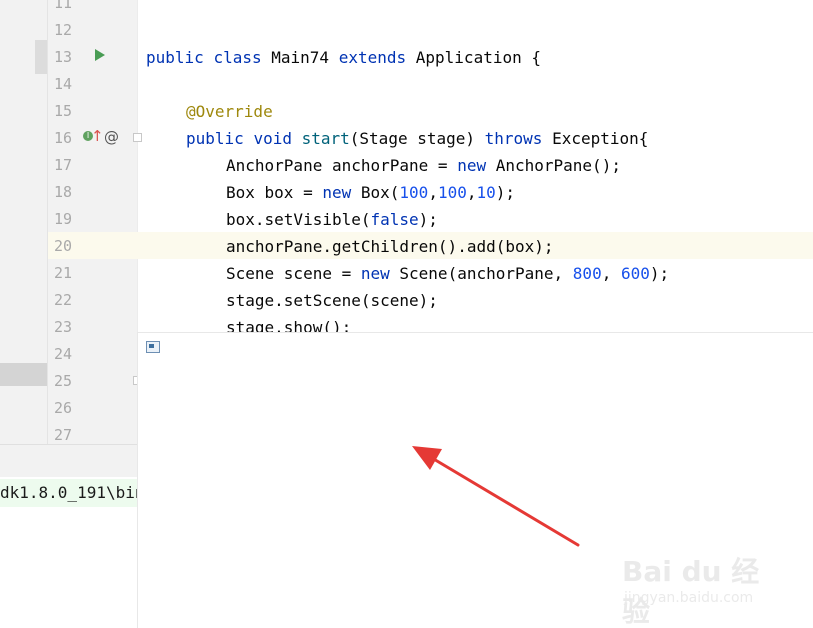  What do you see at coordinates (342, 165) in the screenshot?
I see `code-token: AnchorPane anchorPane =` at bounding box center [342, 165].